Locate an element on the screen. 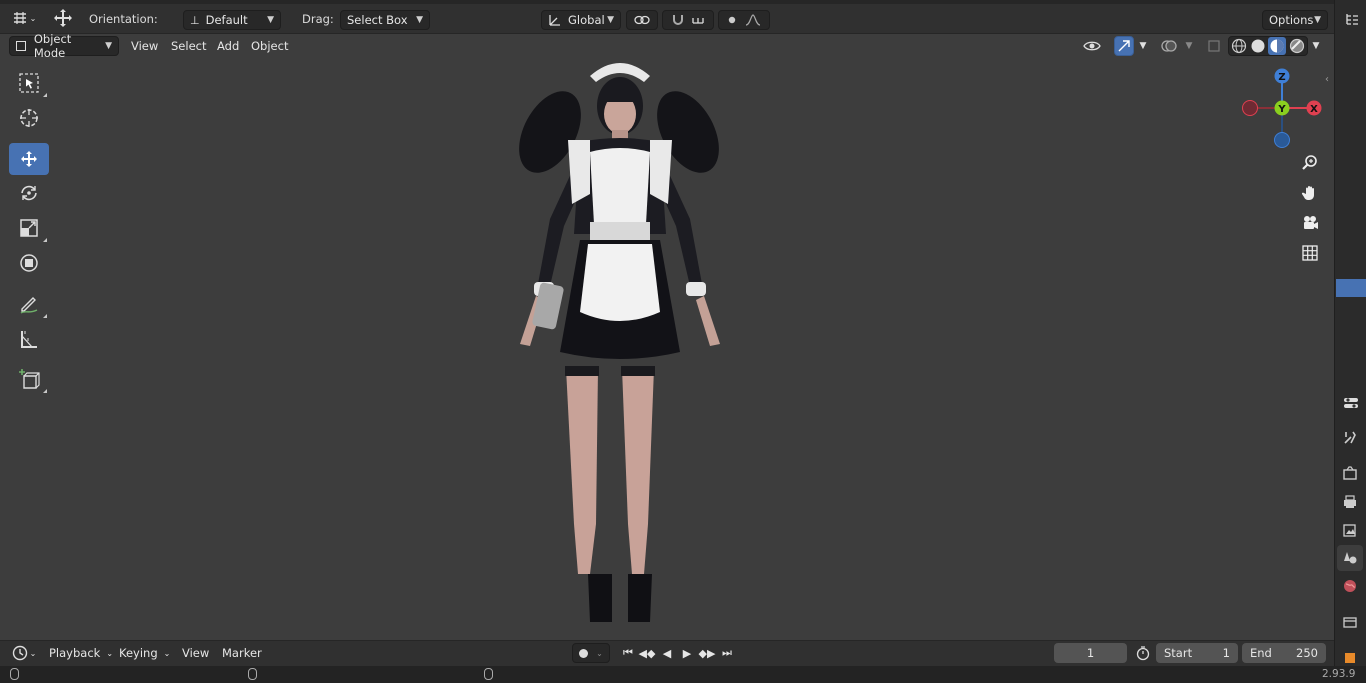  collection-properties-tab is located at coordinates (1350, 622).